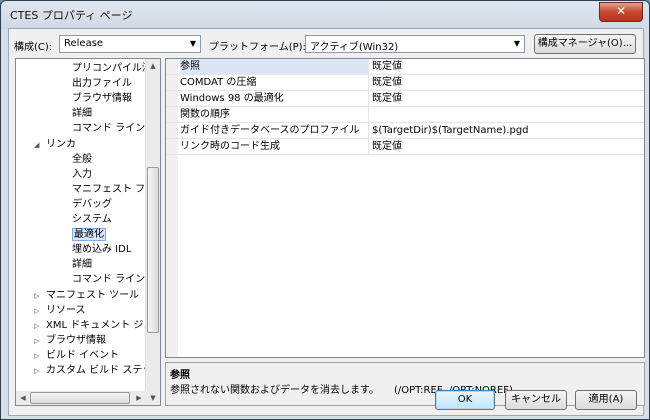 The image size is (650, 420). I want to click on tree-item: 全般, so click(76, 159).